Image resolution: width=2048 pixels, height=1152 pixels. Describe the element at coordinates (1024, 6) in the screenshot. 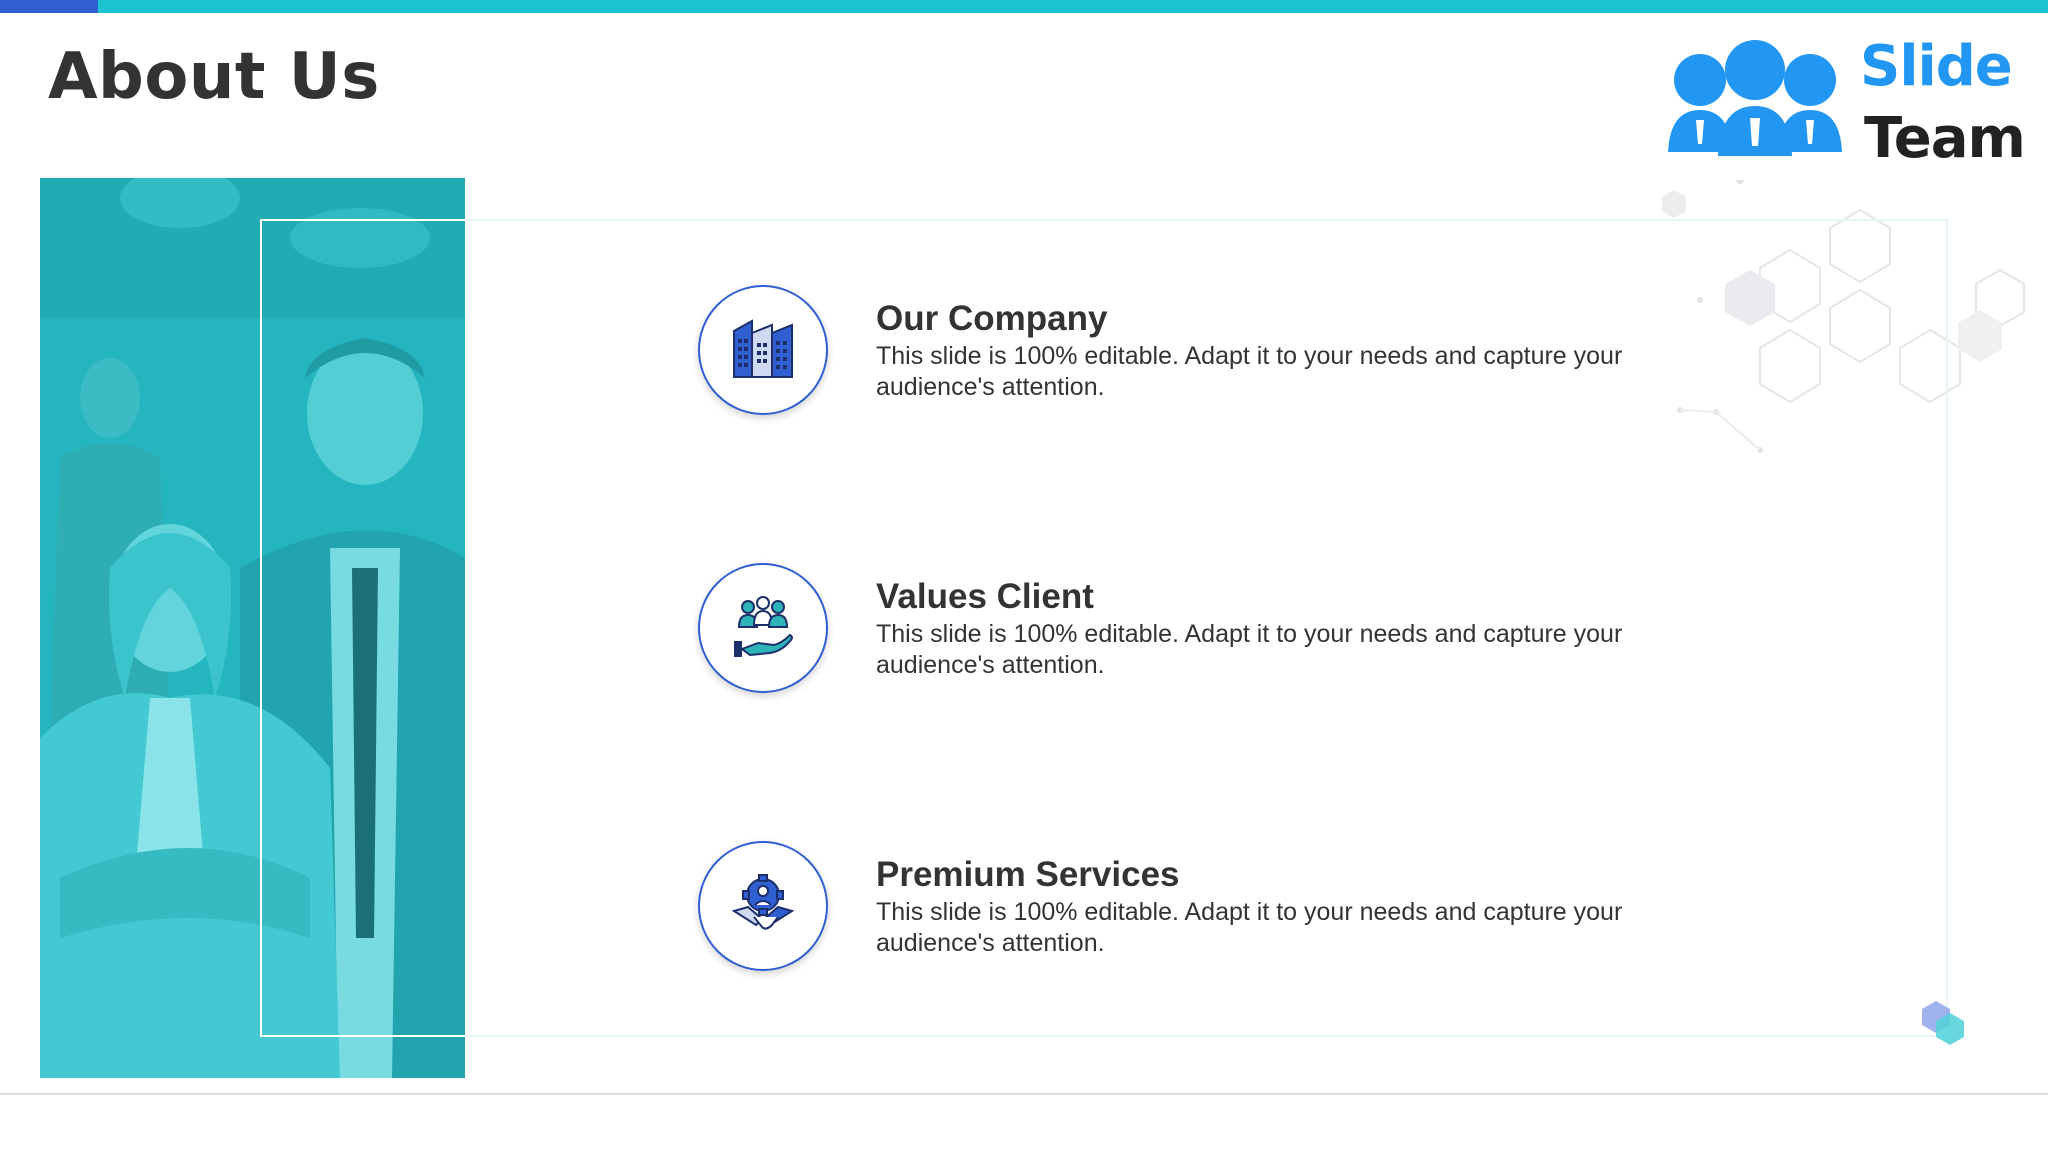

I see `top-accent-bar` at that location.